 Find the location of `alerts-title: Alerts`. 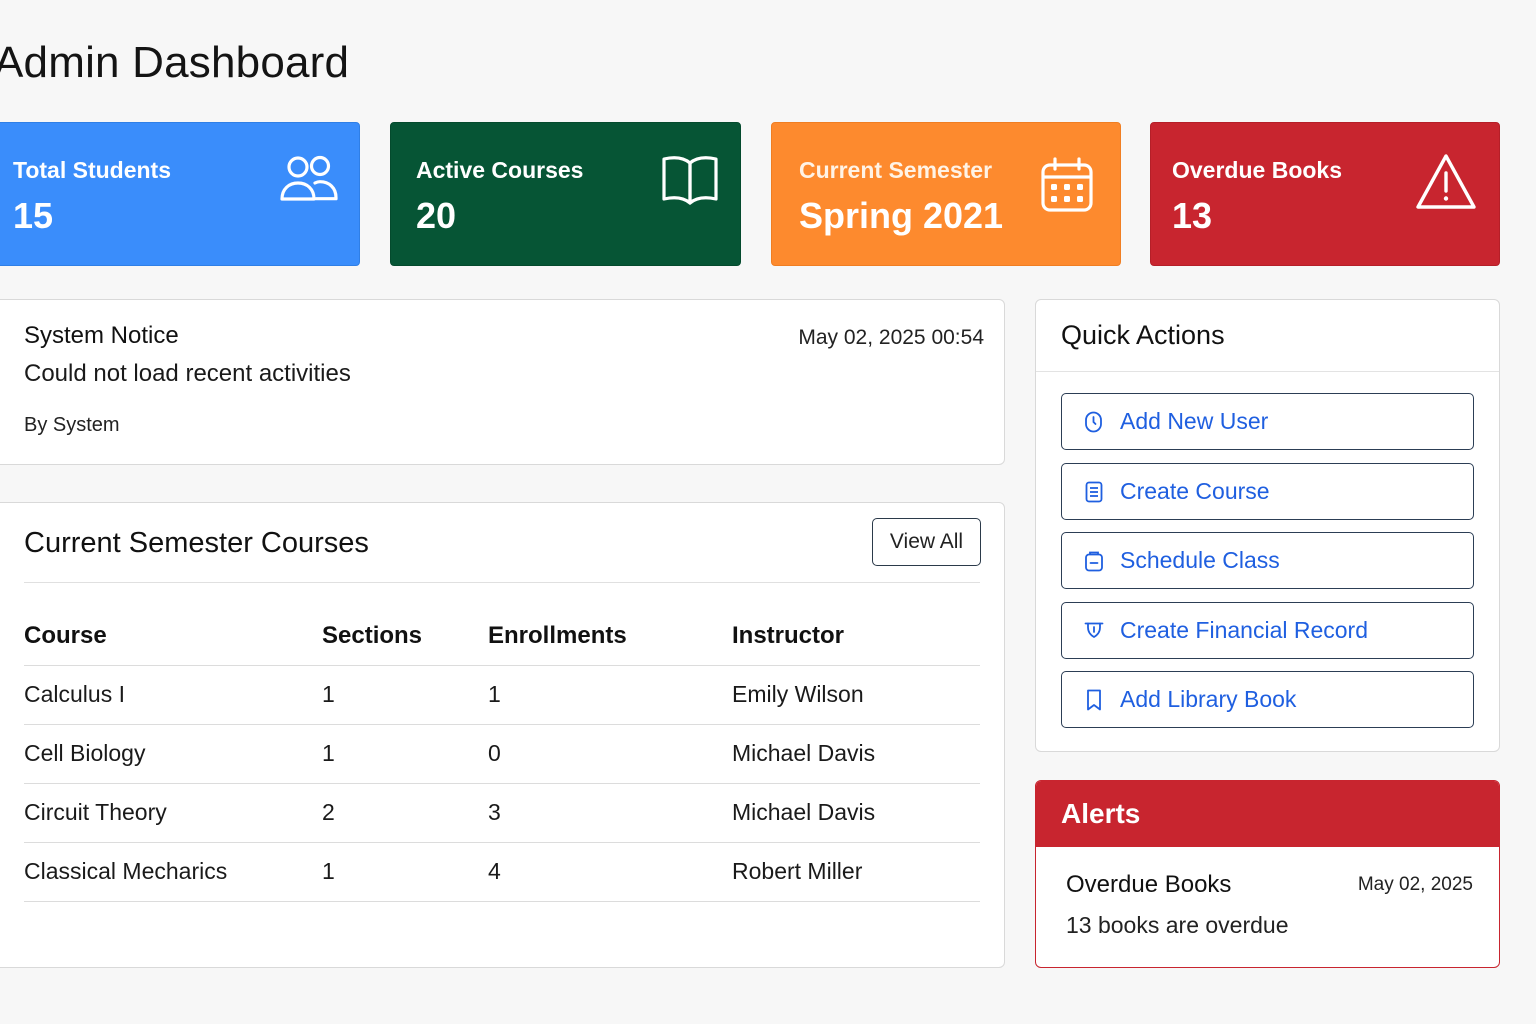

alerts-title: Alerts is located at coordinates (1267, 814).